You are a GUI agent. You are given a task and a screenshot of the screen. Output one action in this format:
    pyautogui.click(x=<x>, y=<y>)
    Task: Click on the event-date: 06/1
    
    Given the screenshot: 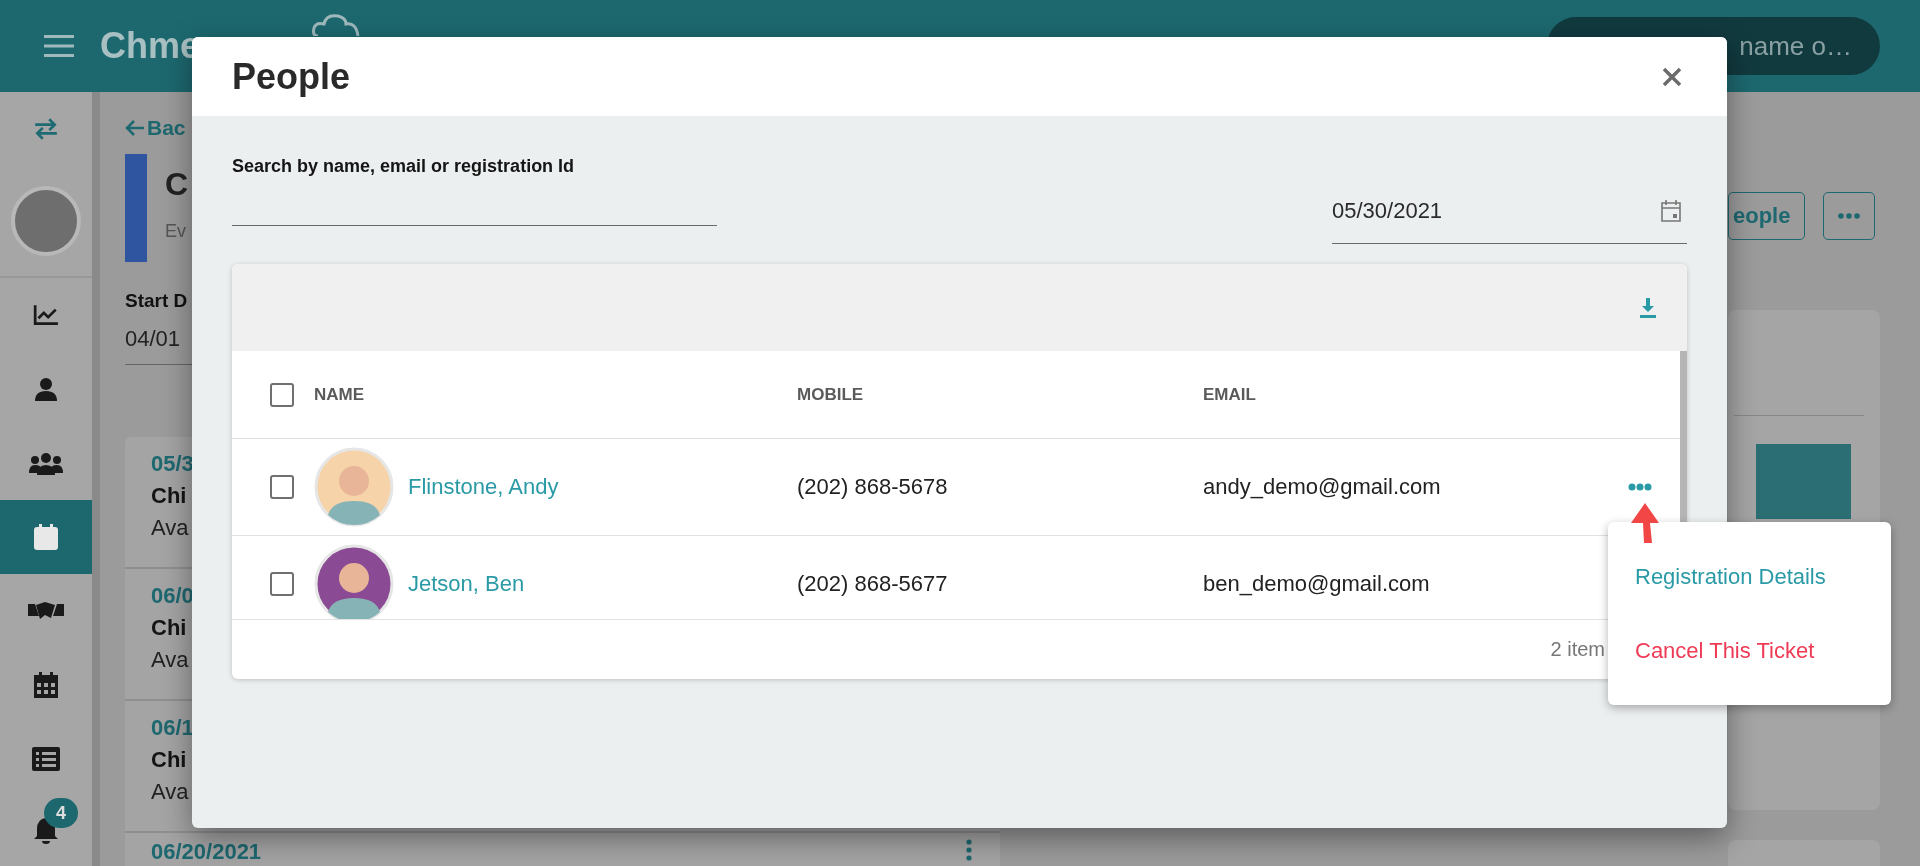 What is the action you would take?
    pyautogui.click(x=172, y=728)
    